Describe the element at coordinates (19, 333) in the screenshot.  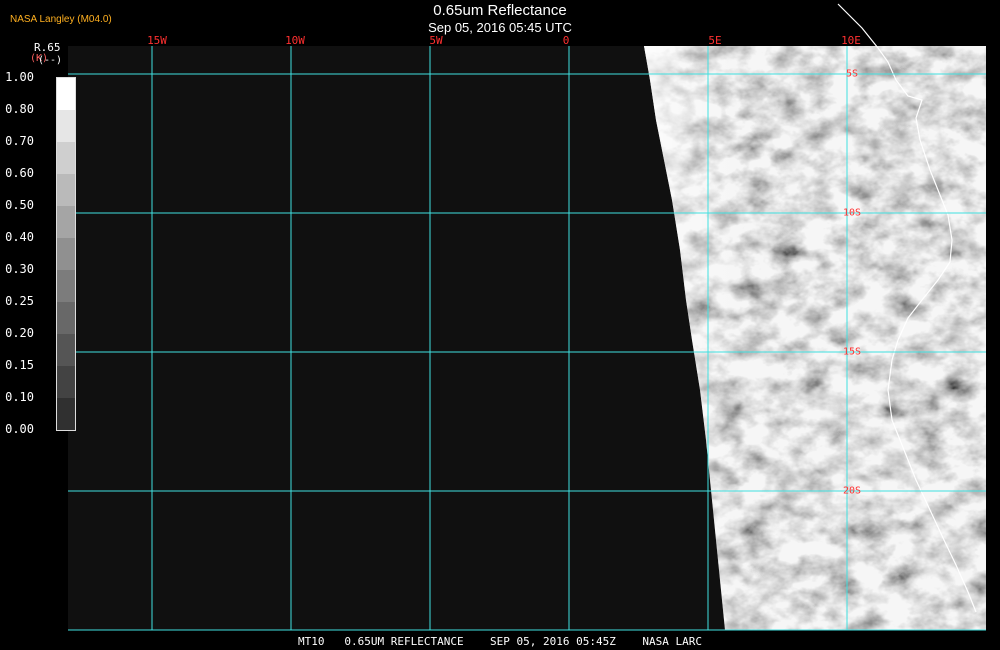
I see `colorbar-tick-label: 0.20` at that location.